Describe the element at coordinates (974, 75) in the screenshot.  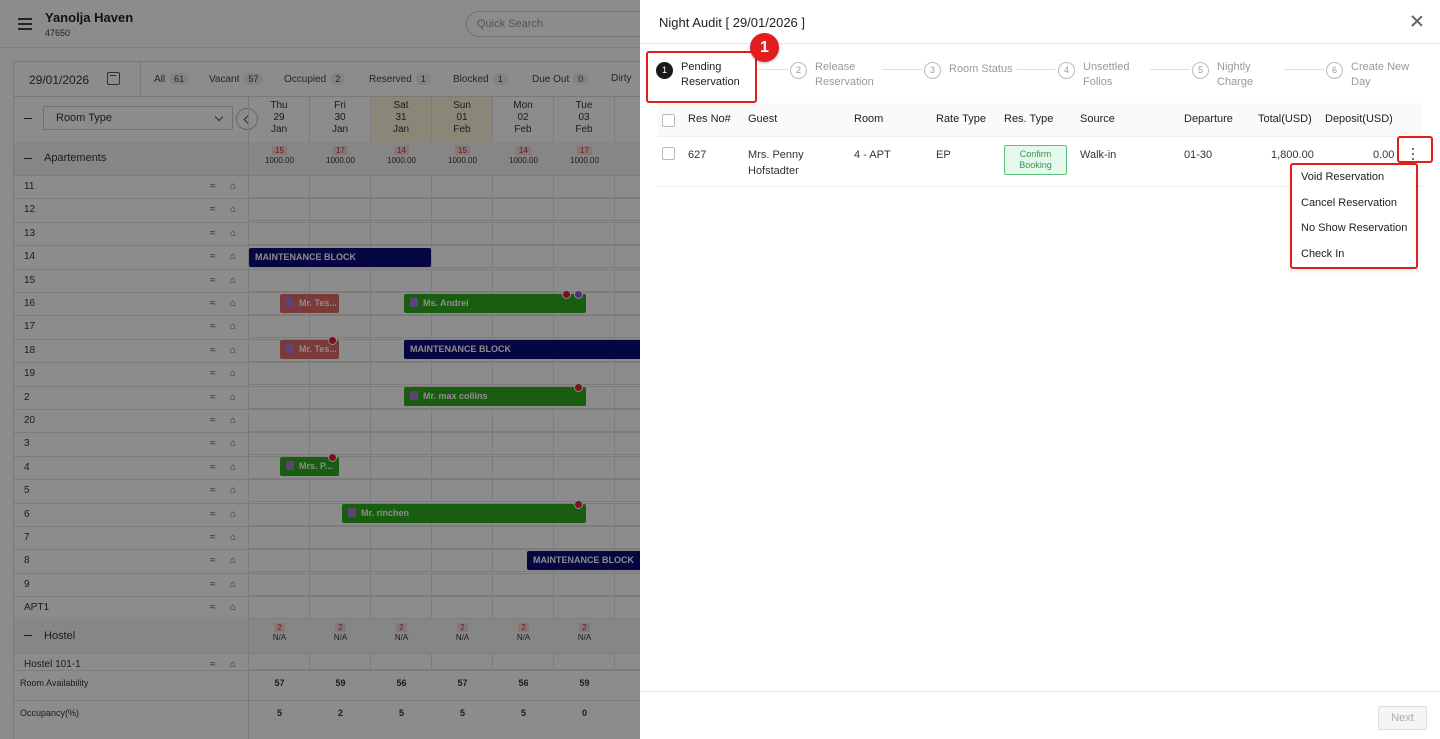
I see `step-room-status: 3 Room Status` at that location.